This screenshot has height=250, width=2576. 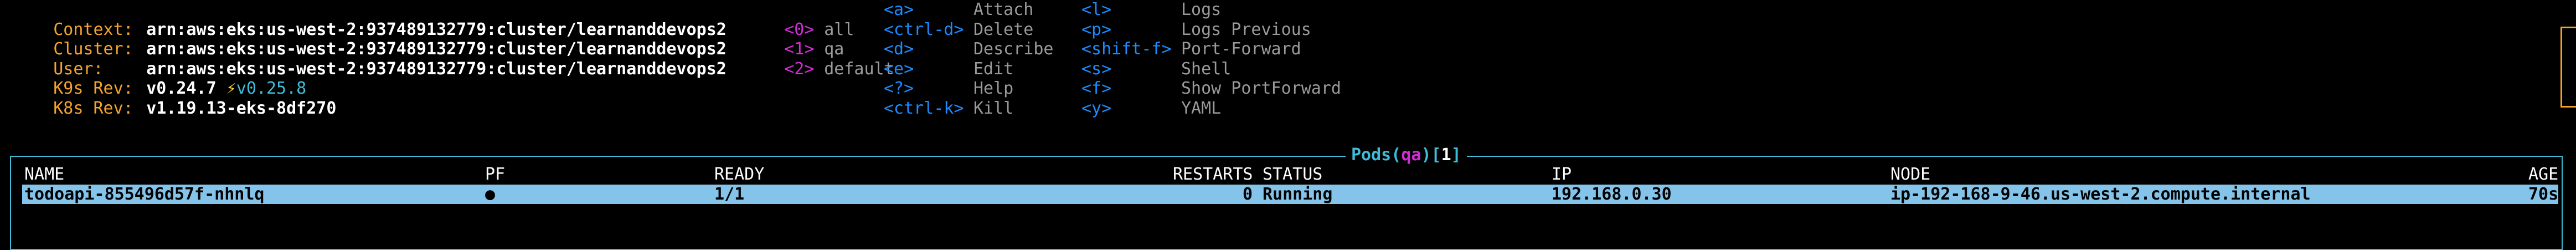 What do you see at coordinates (1151, 10) in the screenshot?
I see `shortcut-item: <l> Logs` at bounding box center [1151, 10].